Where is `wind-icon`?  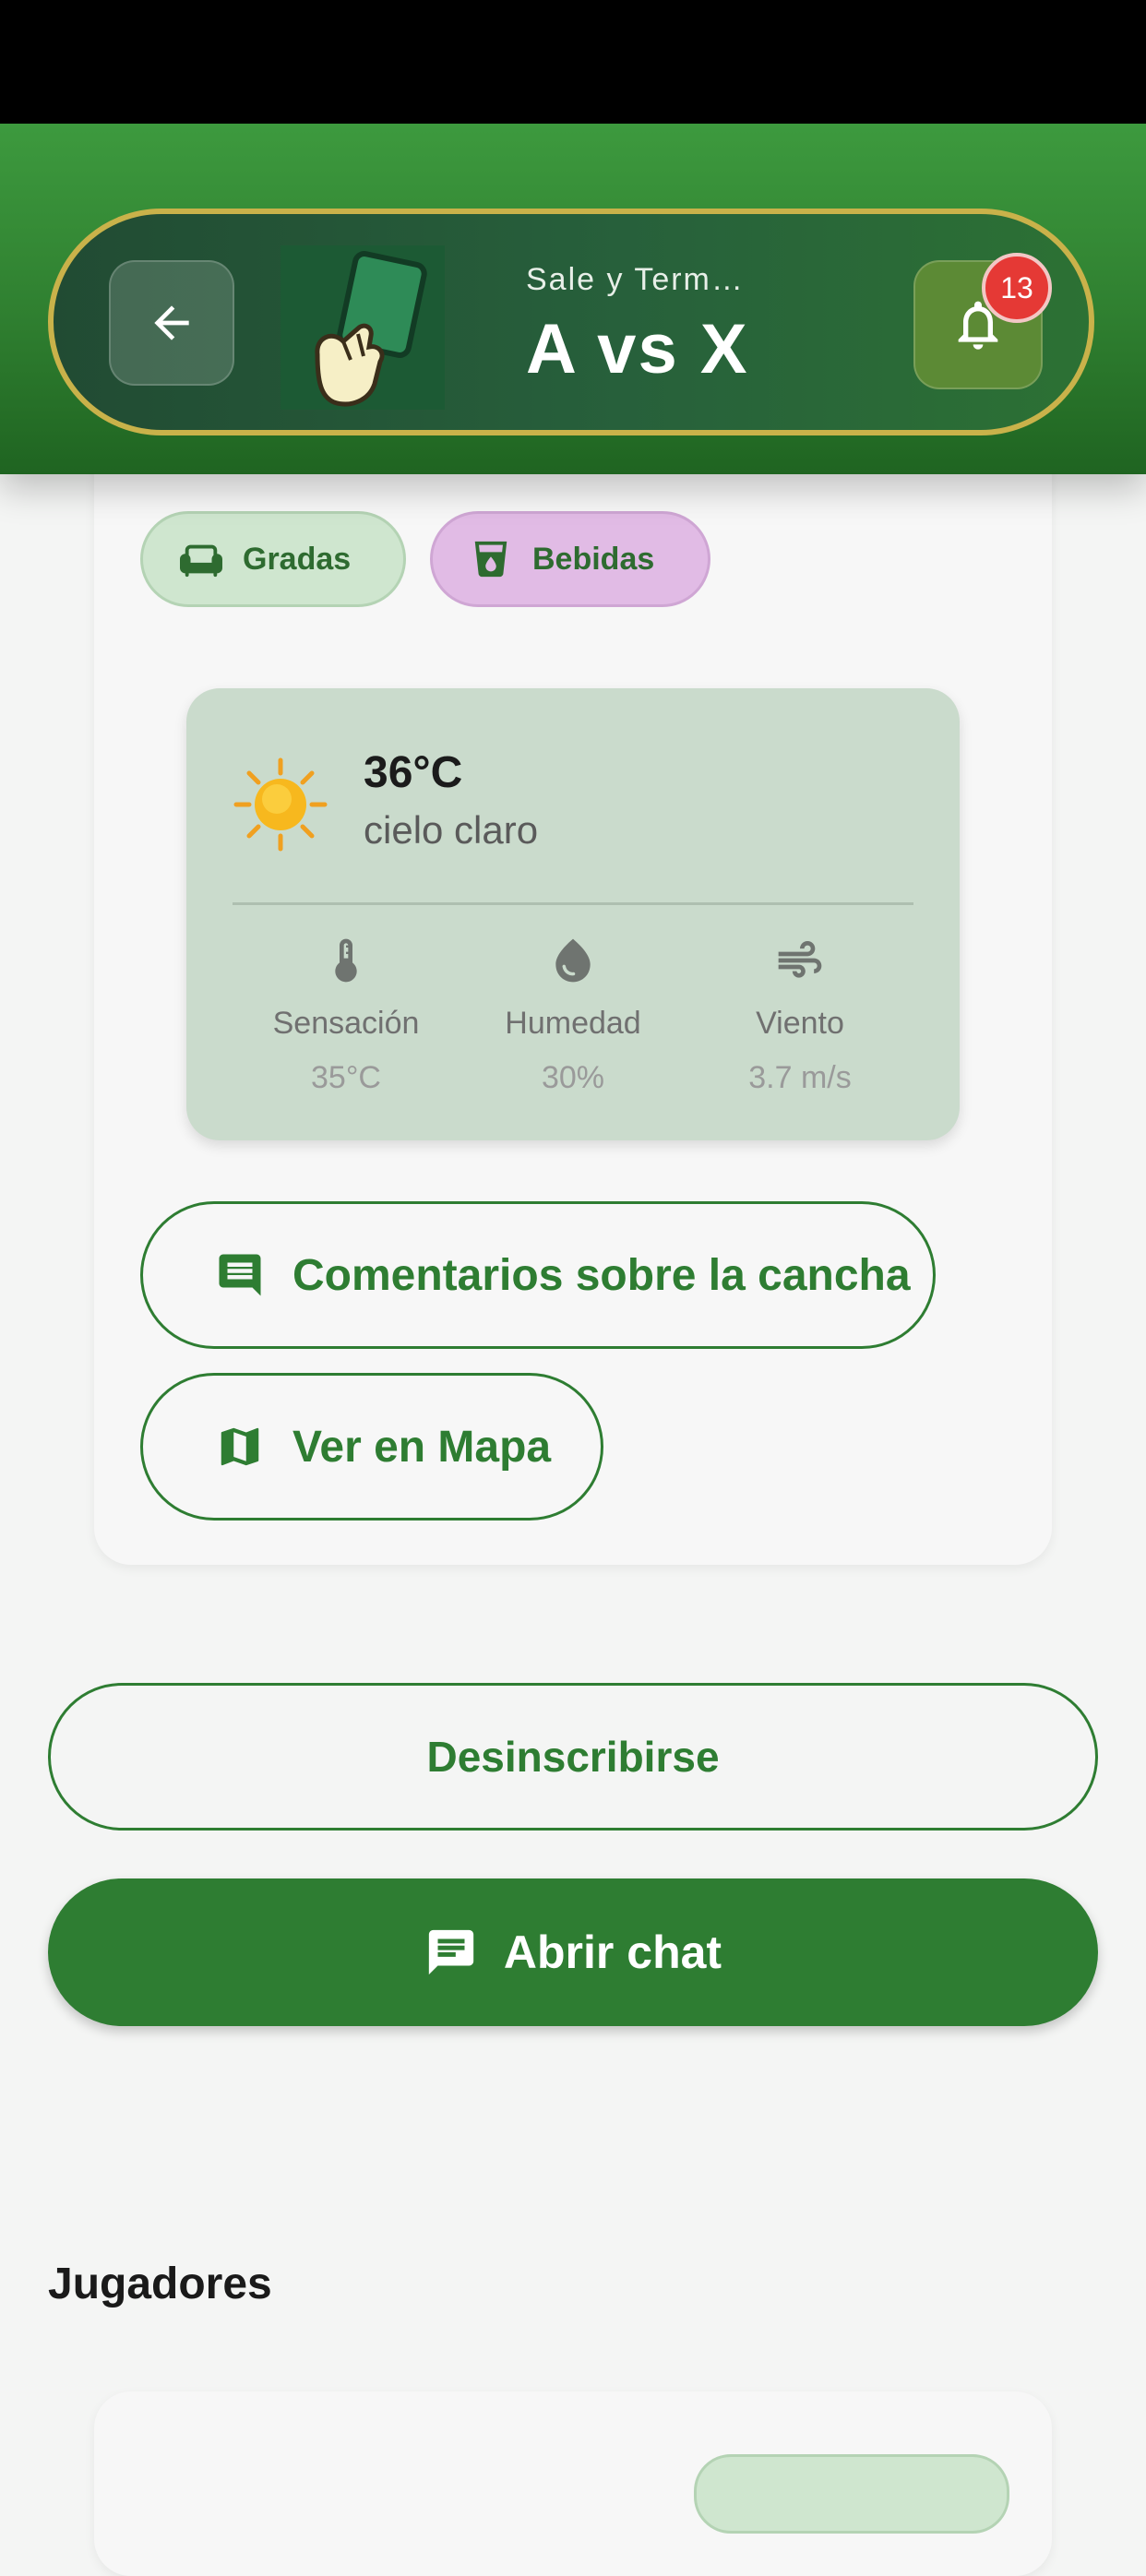 wind-icon is located at coordinates (800, 960).